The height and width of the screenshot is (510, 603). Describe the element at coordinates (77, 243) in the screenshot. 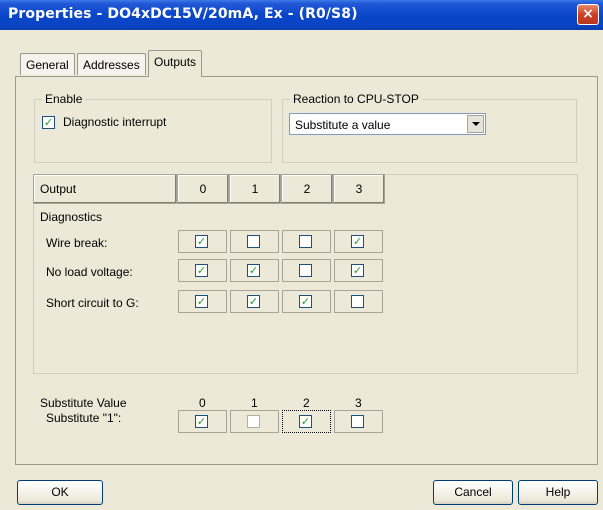

I see `wire-break-label: Wire break:` at that location.